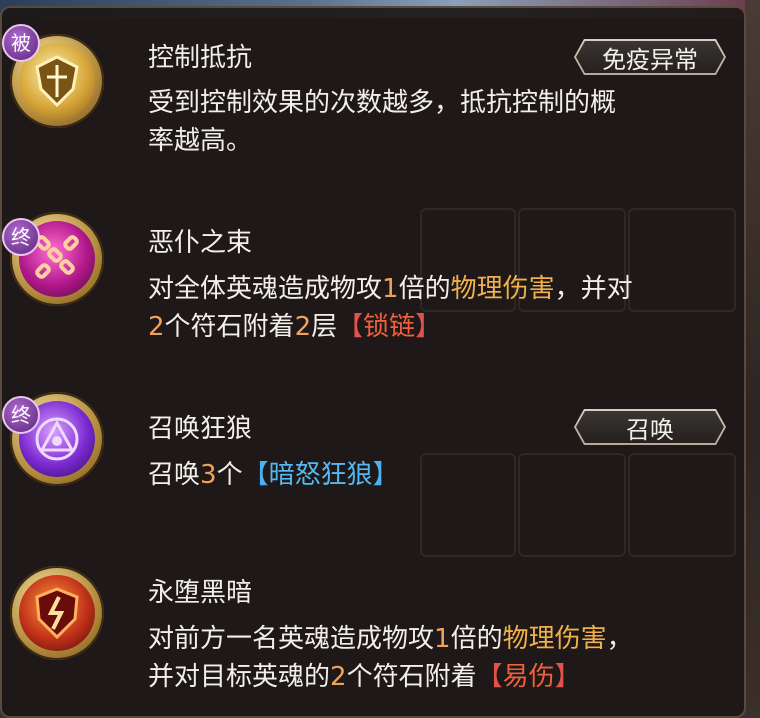  What do you see at coordinates (200, 141) in the screenshot?
I see `description-line: 率越高。` at bounding box center [200, 141].